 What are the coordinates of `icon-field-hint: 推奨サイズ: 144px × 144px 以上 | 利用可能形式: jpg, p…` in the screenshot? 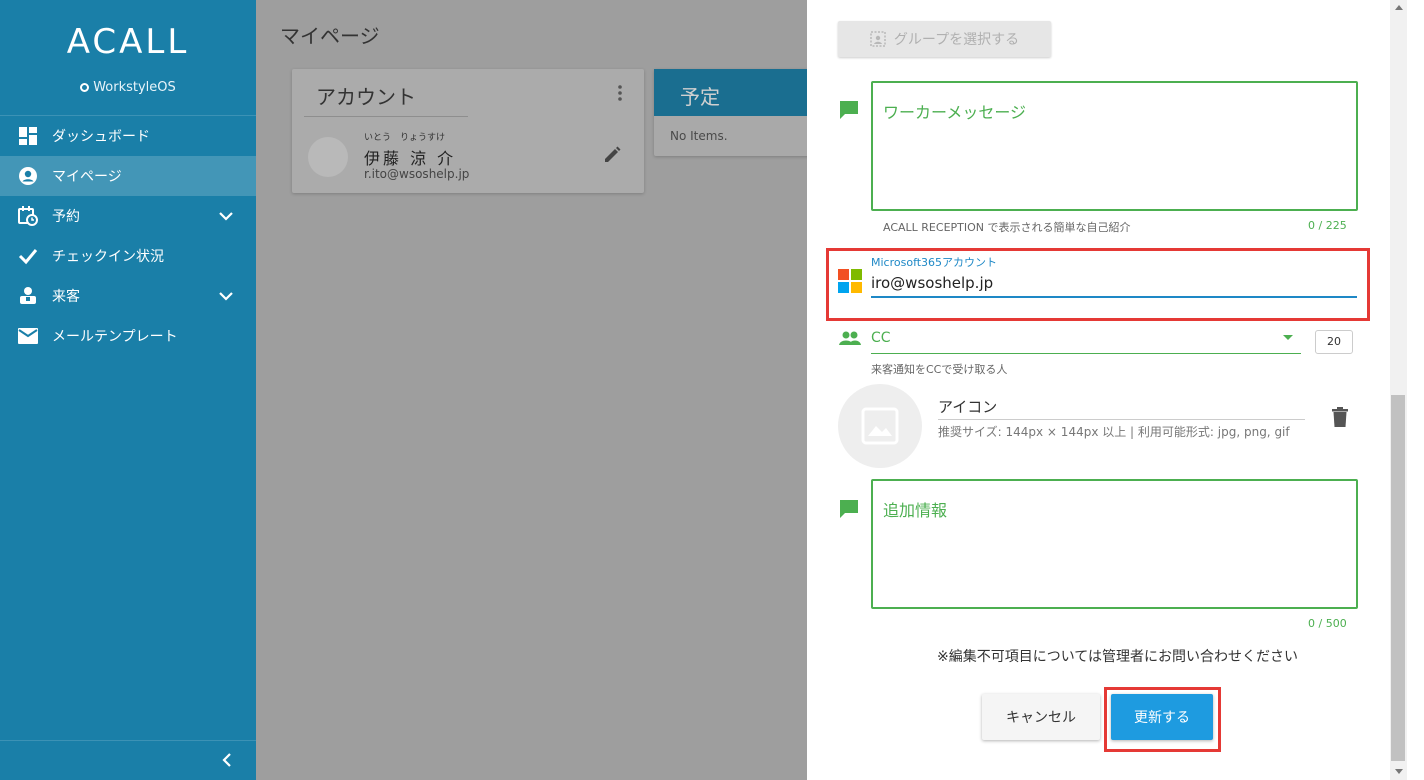 It's located at (1114, 432).